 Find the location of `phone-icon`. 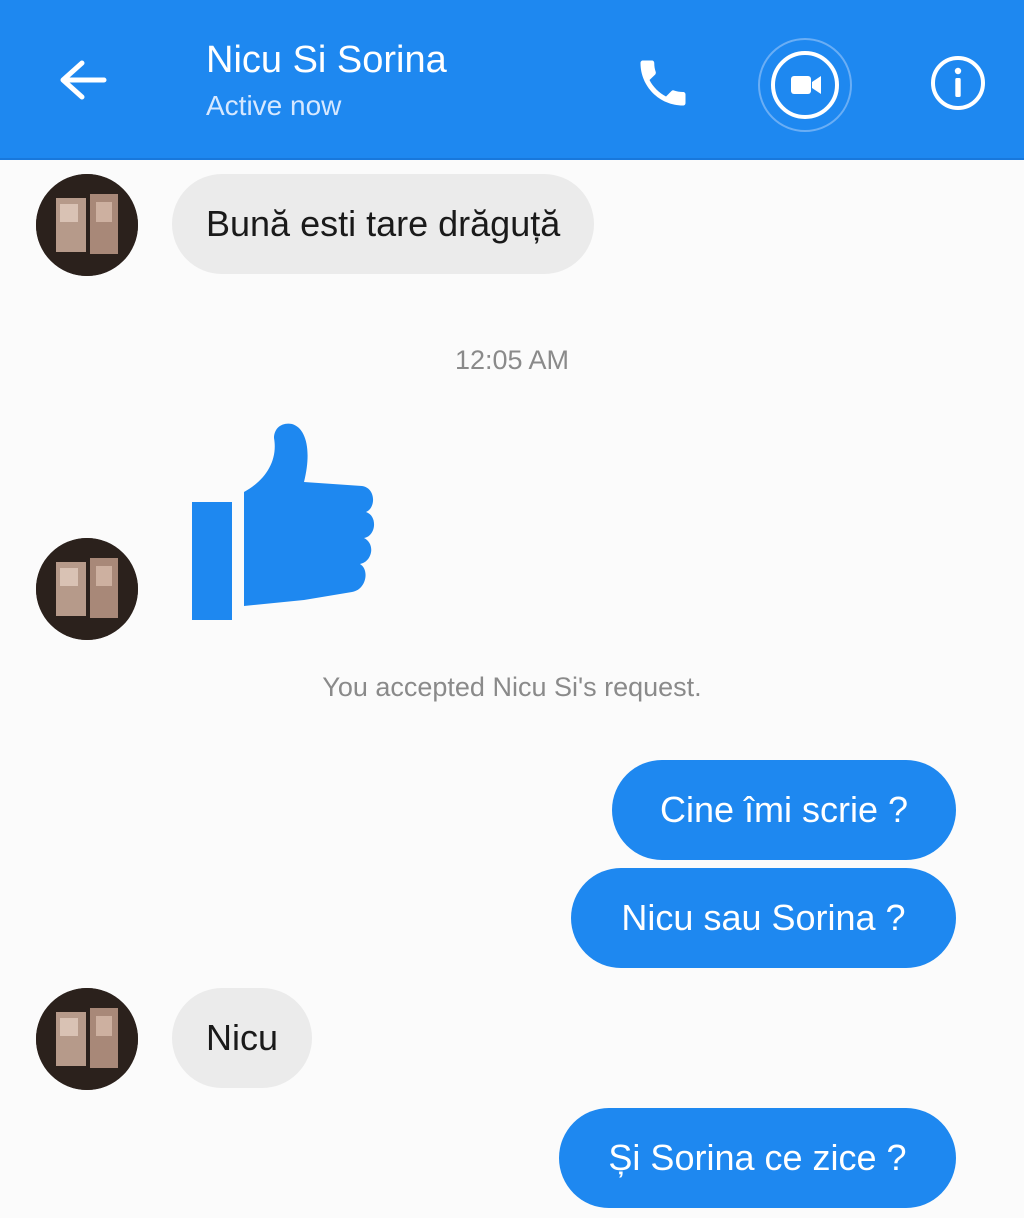

phone-icon is located at coordinates (662, 82).